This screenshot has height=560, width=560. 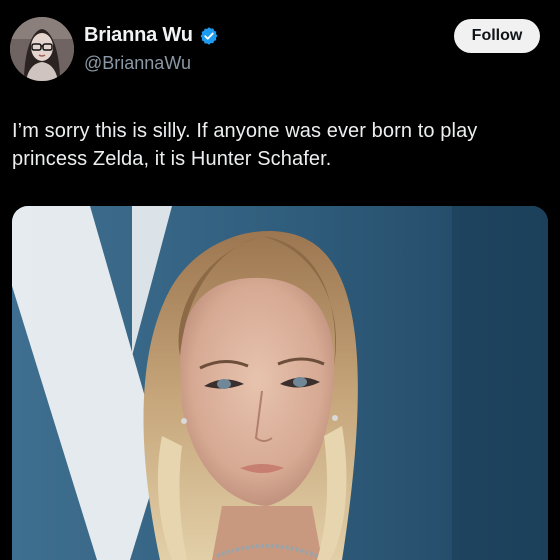 I want to click on follow-button: Follow, so click(x=497, y=36).